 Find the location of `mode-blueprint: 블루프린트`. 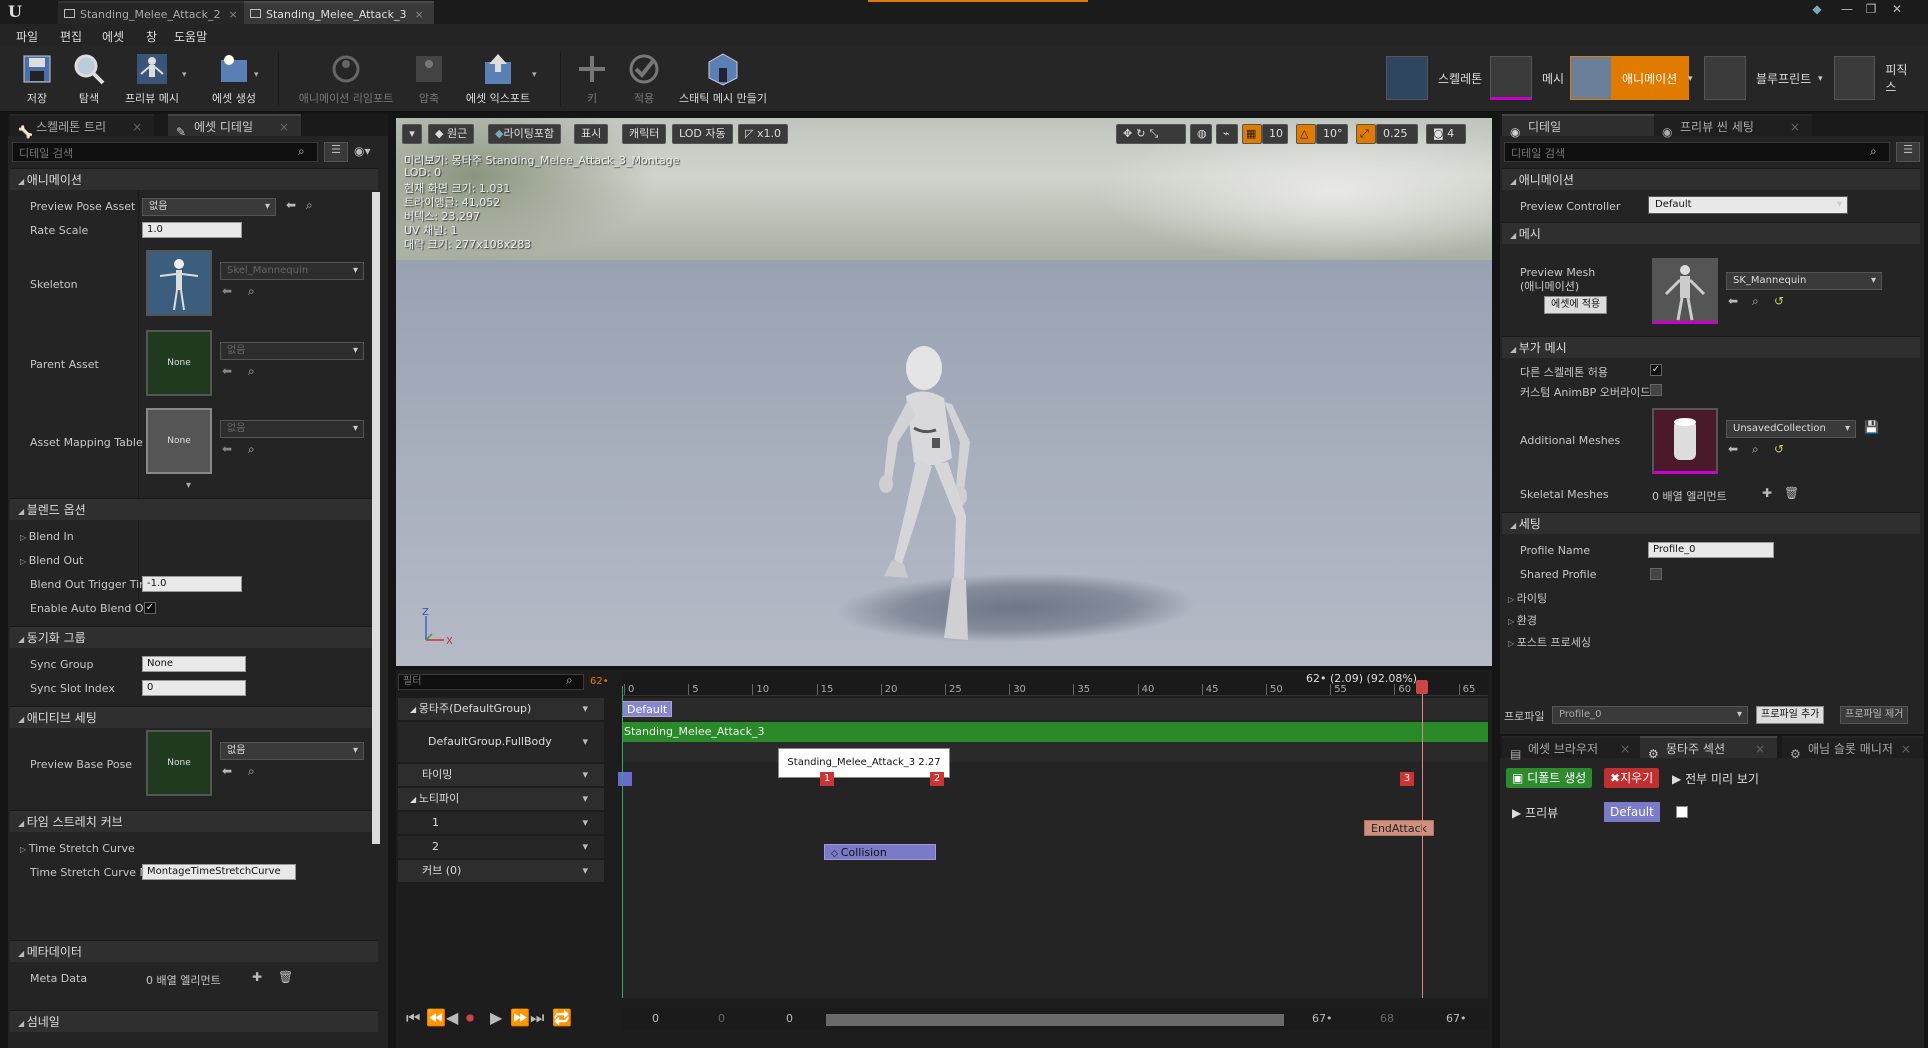

mode-blueprint: 블루프린트 is located at coordinates (1762, 78).